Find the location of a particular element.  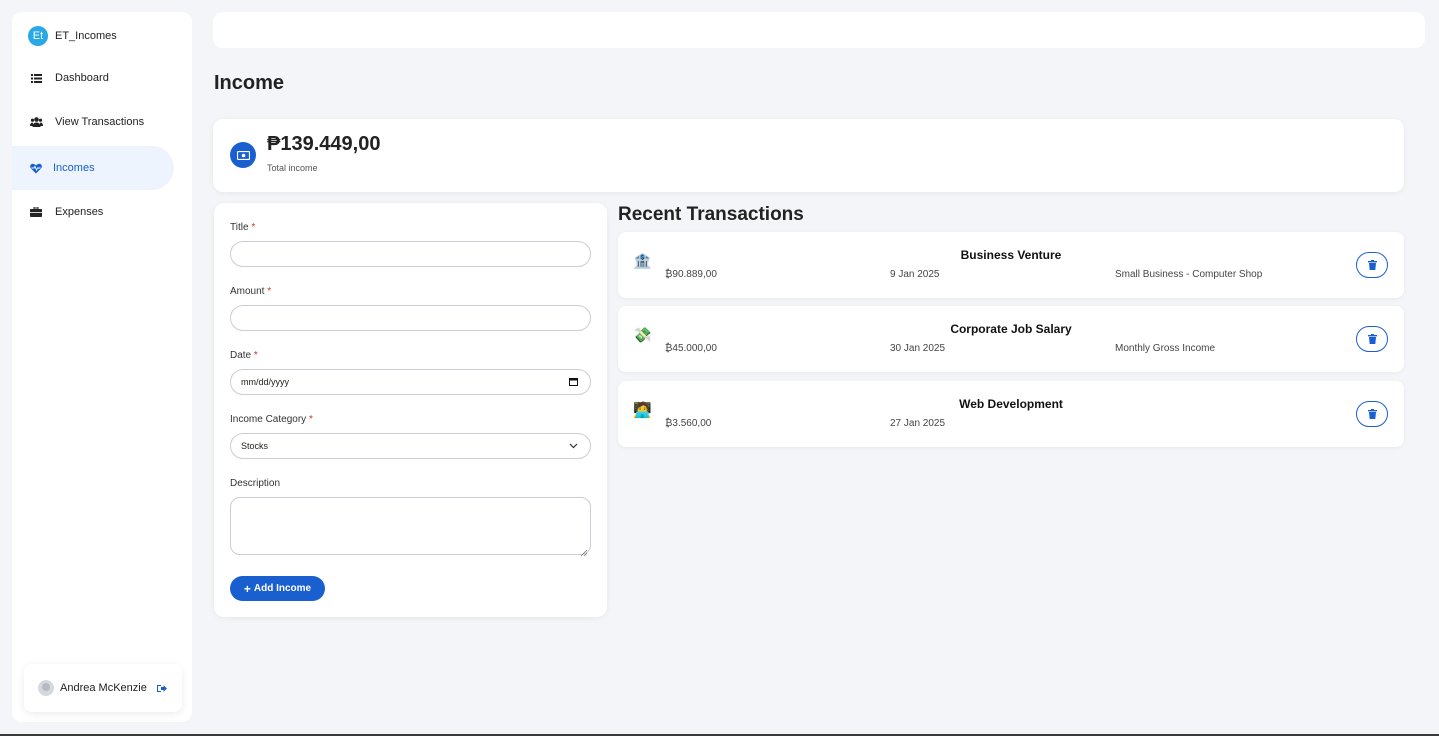

transaction-title: Corporate Job Salary is located at coordinates (1011, 329).